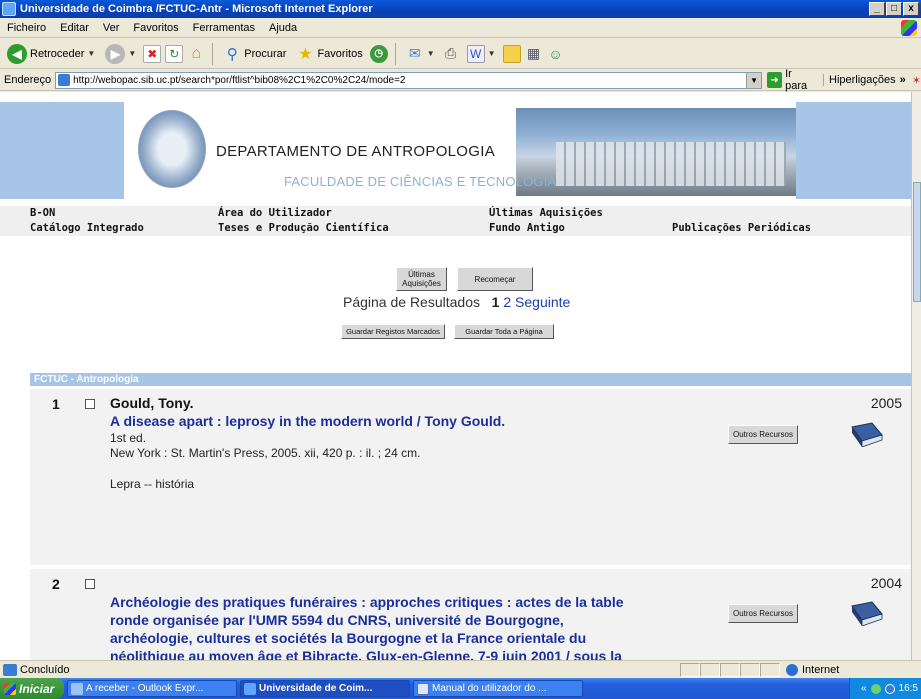 The width and height of the screenshot is (921, 699). What do you see at coordinates (420, 54) in the screenshot?
I see `mail-button: ✉ ▼` at bounding box center [420, 54].